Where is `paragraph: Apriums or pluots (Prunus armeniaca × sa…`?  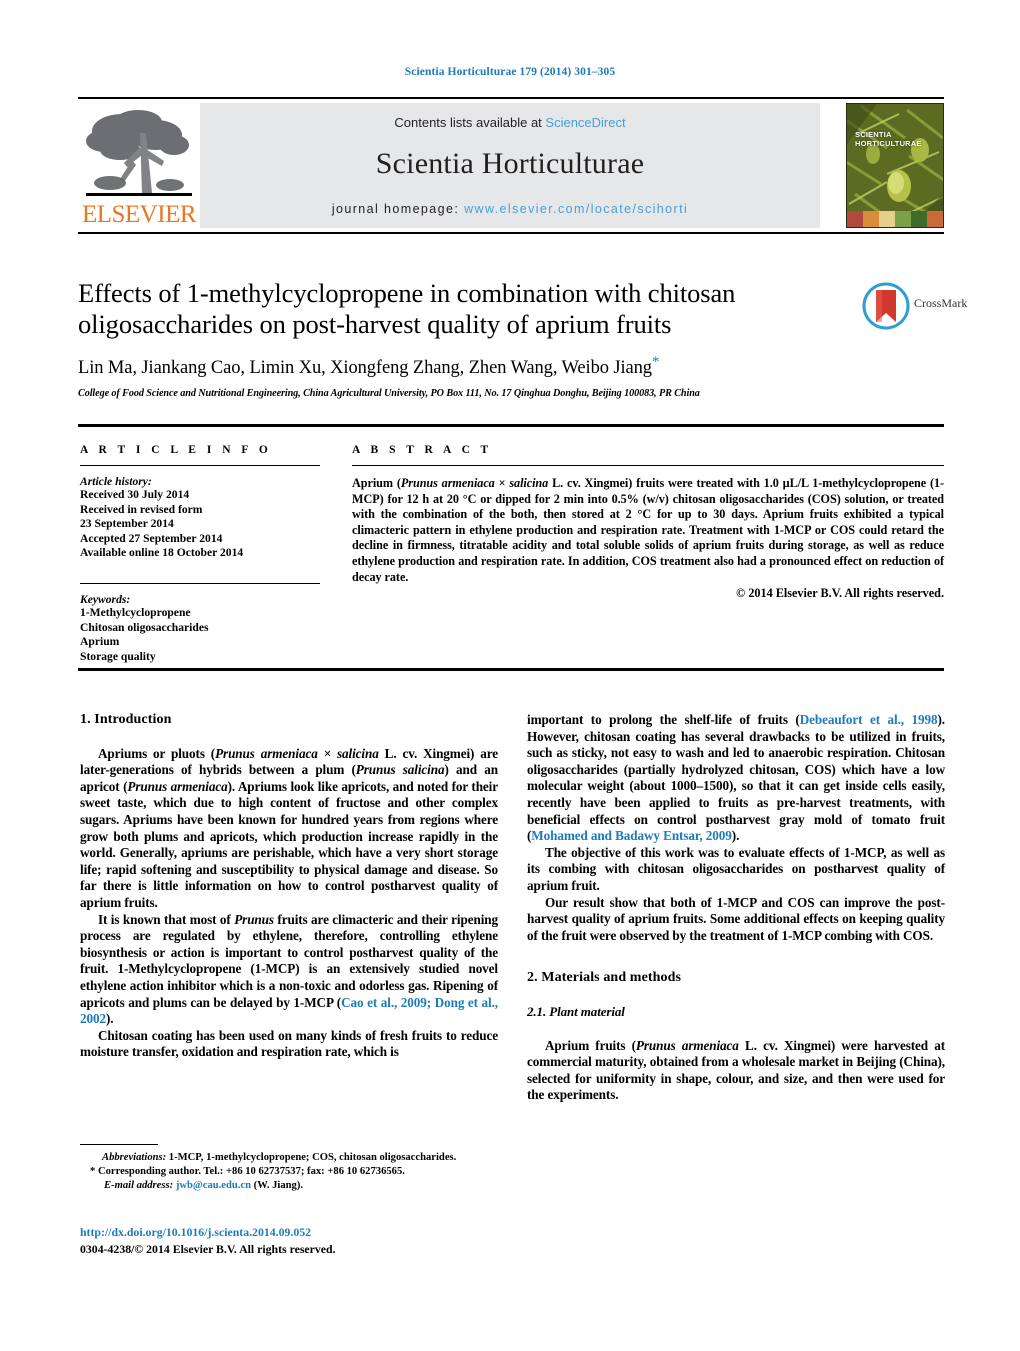 paragraph: Apriums or pluots (Prunus armeniaca × sa… is located at coordinates (289, 829).